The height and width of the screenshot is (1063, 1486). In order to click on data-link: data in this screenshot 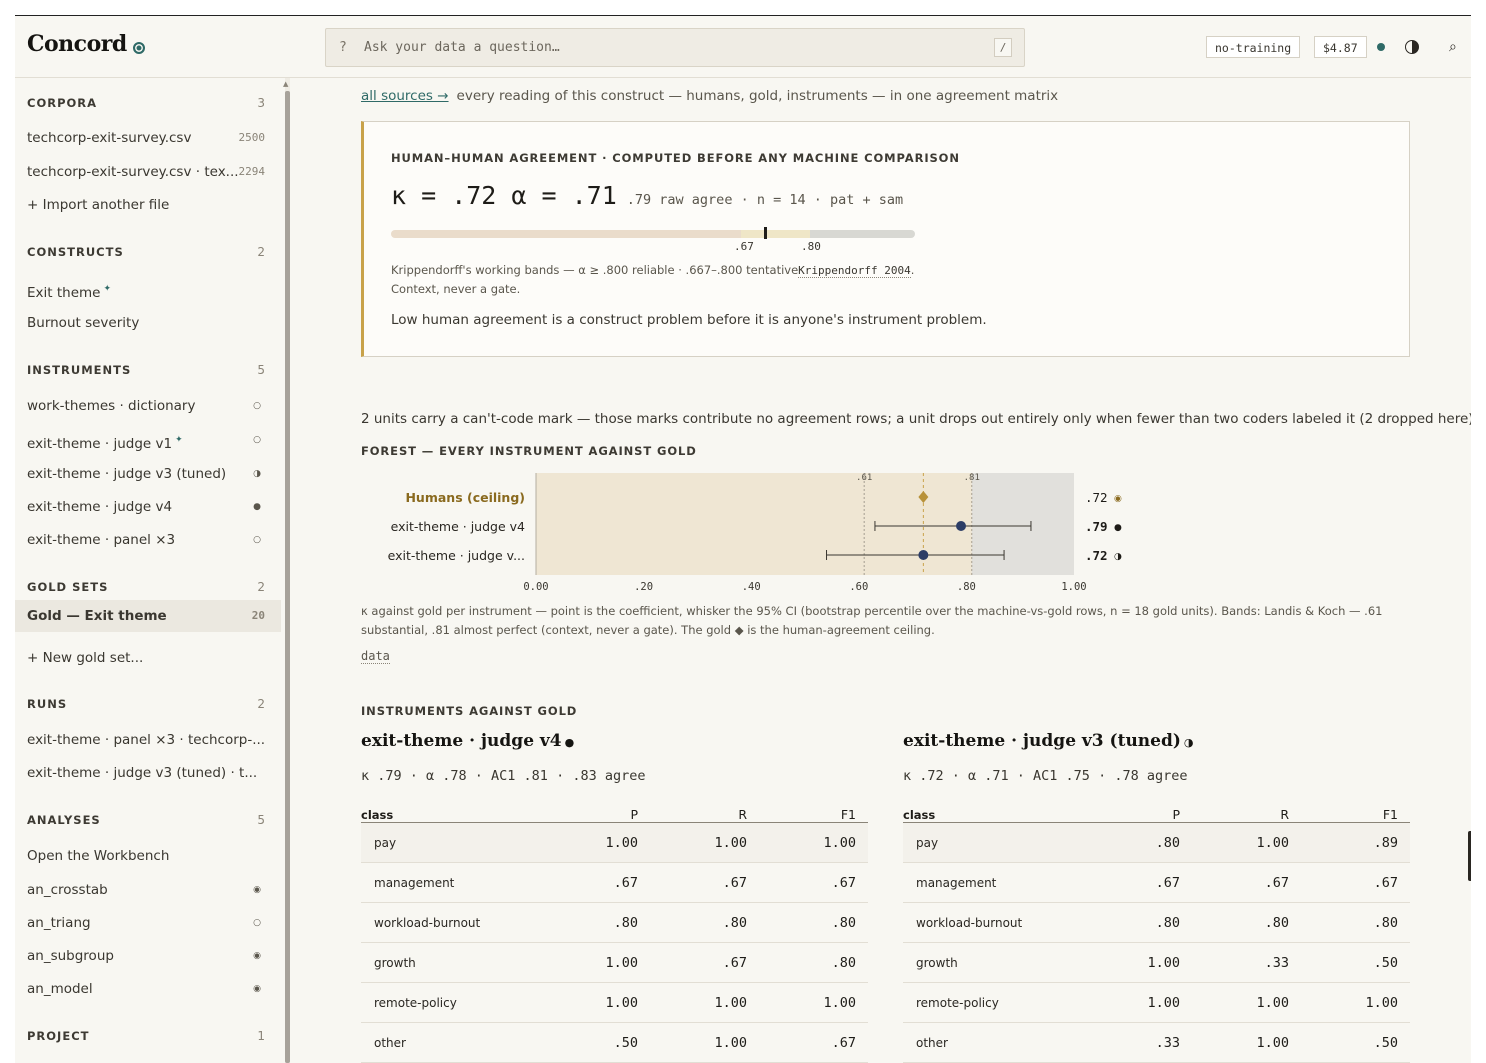, I will do `click(375, 656)`.